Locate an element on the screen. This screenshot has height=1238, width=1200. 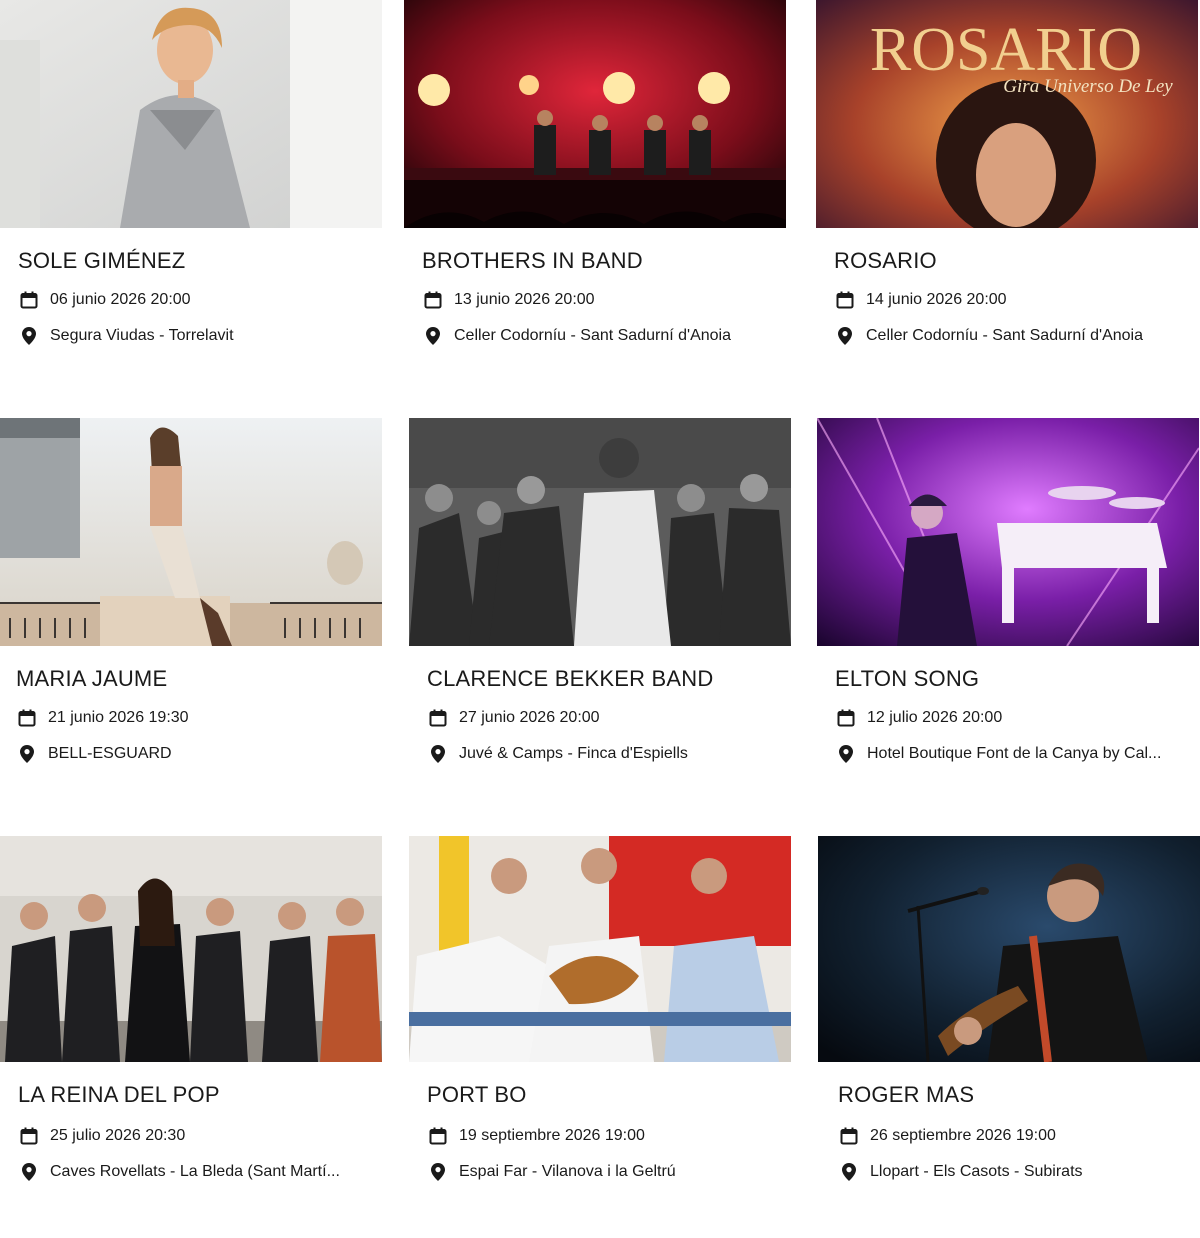
event-date: 26 septiembre 2026 19:00 is located at coordinates (947, 1136).